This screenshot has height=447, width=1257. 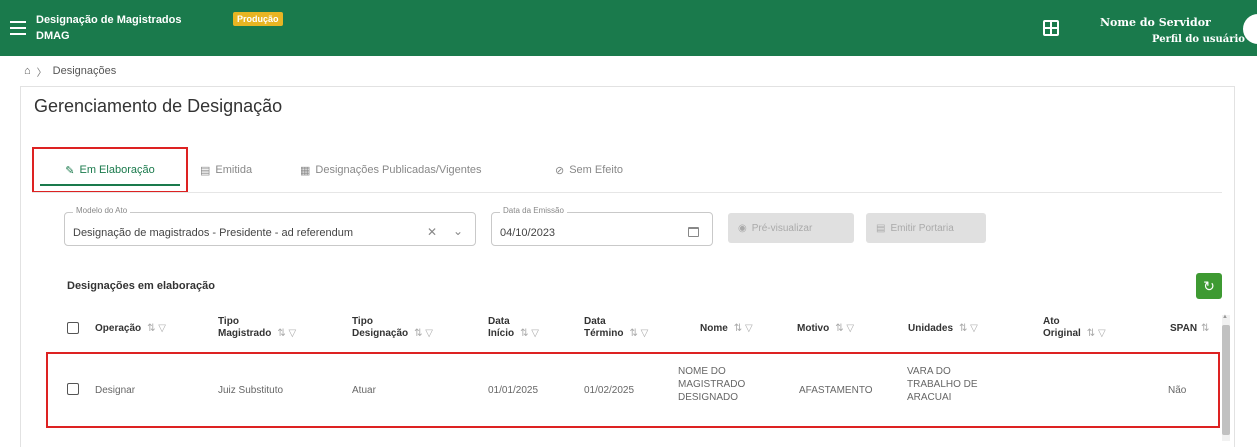 I want to click on tabs-divider, so click(x=627, y=192).